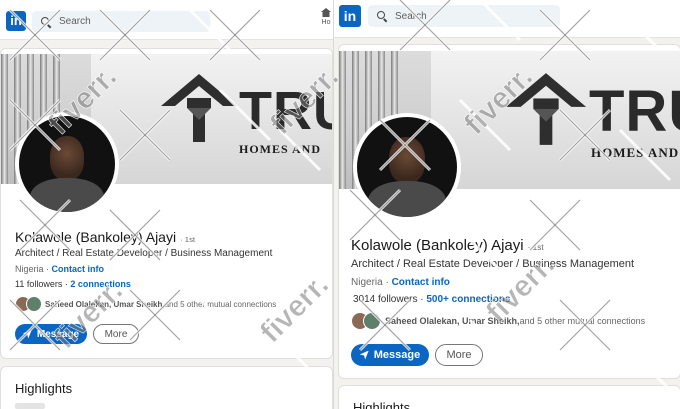 The image size is (680, 409). What do you see at coordinates (39, 284) in the screenshot?
I see `followers-count: 11 followers` at bounding box center [39, 284].